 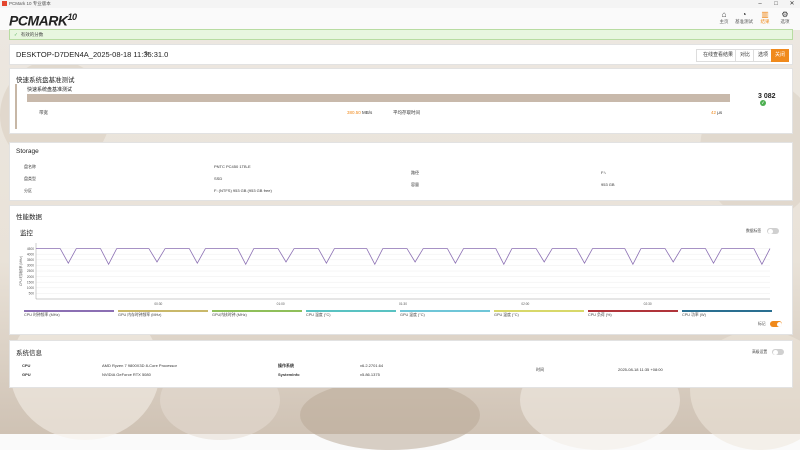 I want to click on legend-item: CPU 时钟频率 (MHz), so click(x=69, y=314).